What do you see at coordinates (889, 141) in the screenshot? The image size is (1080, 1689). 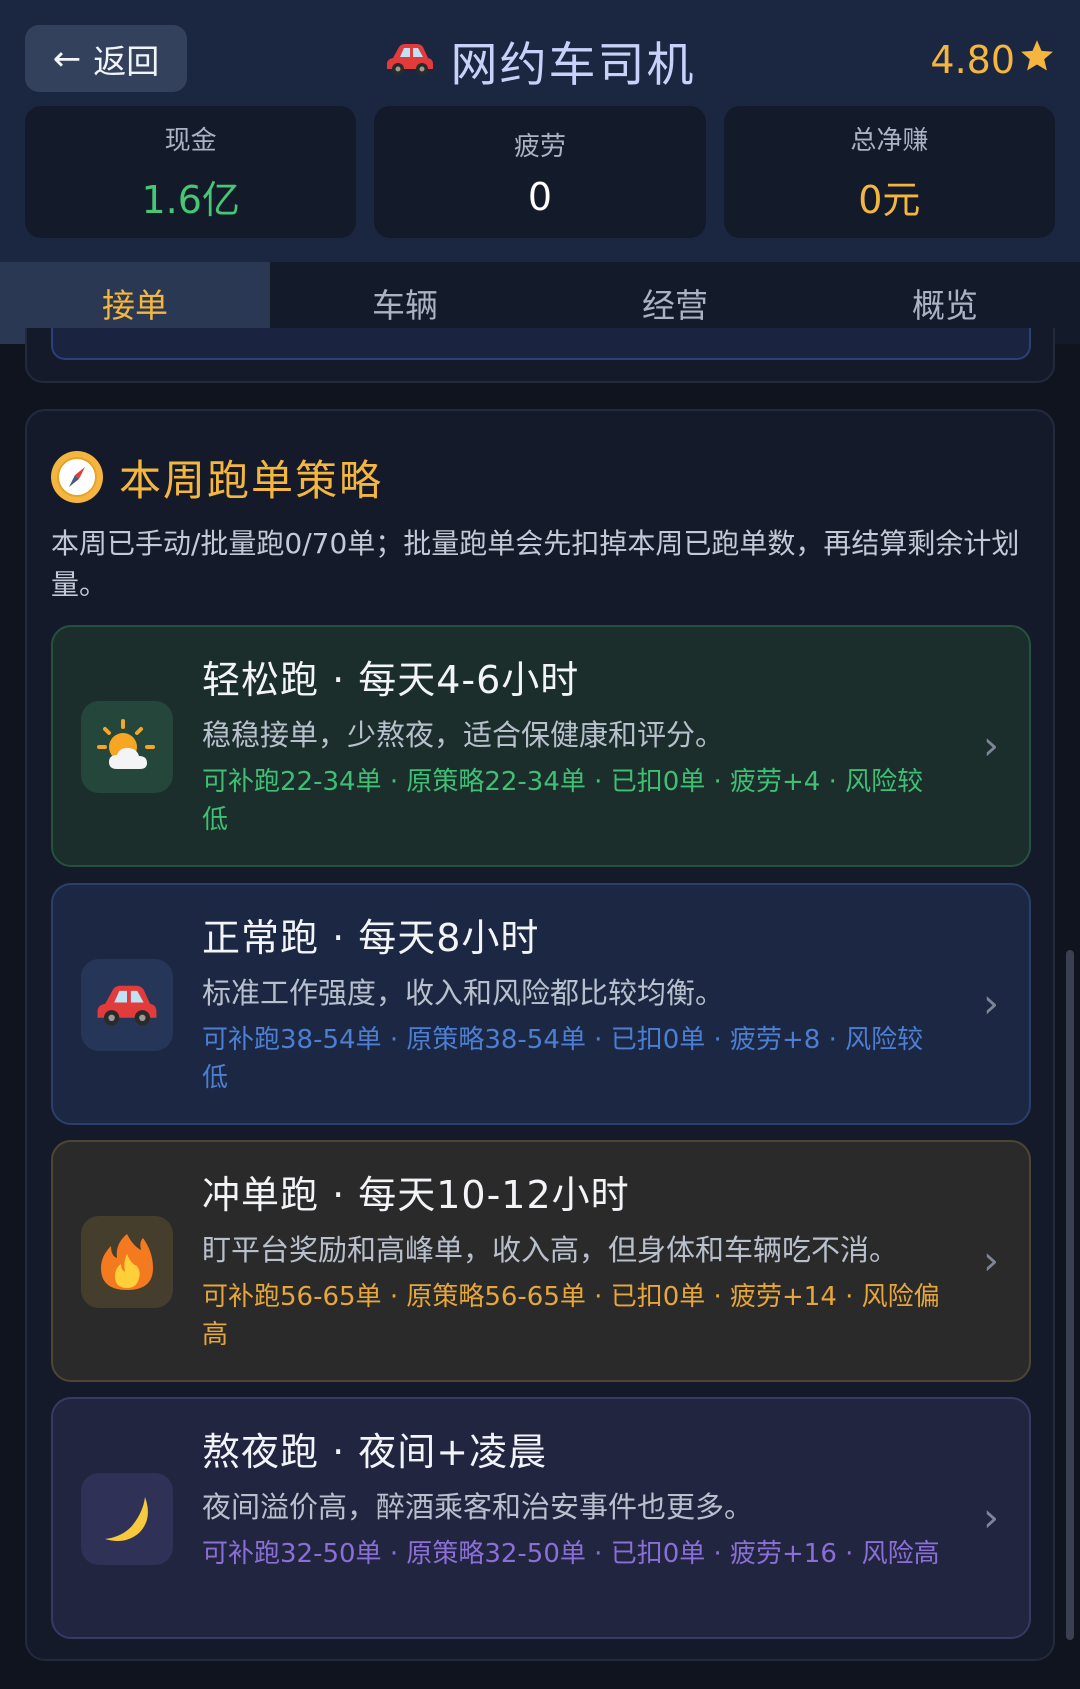 I see `stat-label: 总净赚` at bounding box center [889, 141].